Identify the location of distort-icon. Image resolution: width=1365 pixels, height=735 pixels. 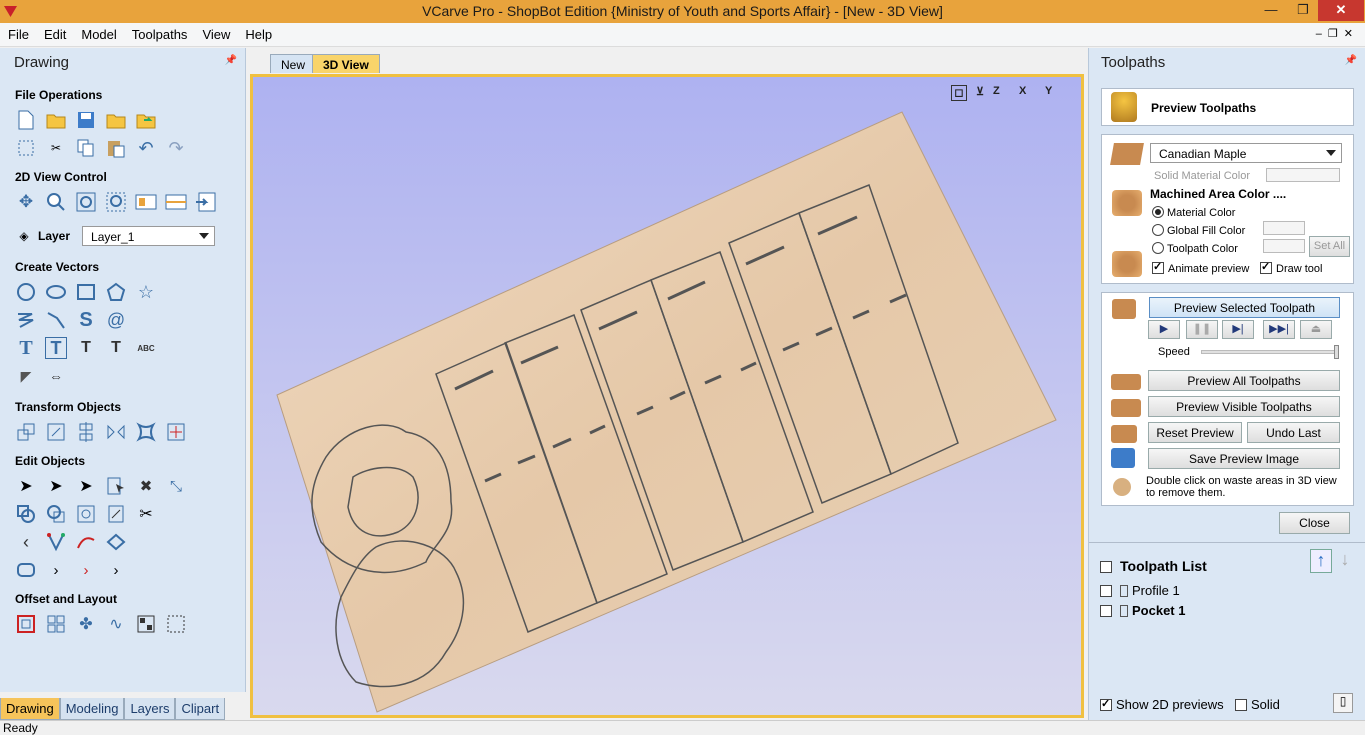
(146, 432).